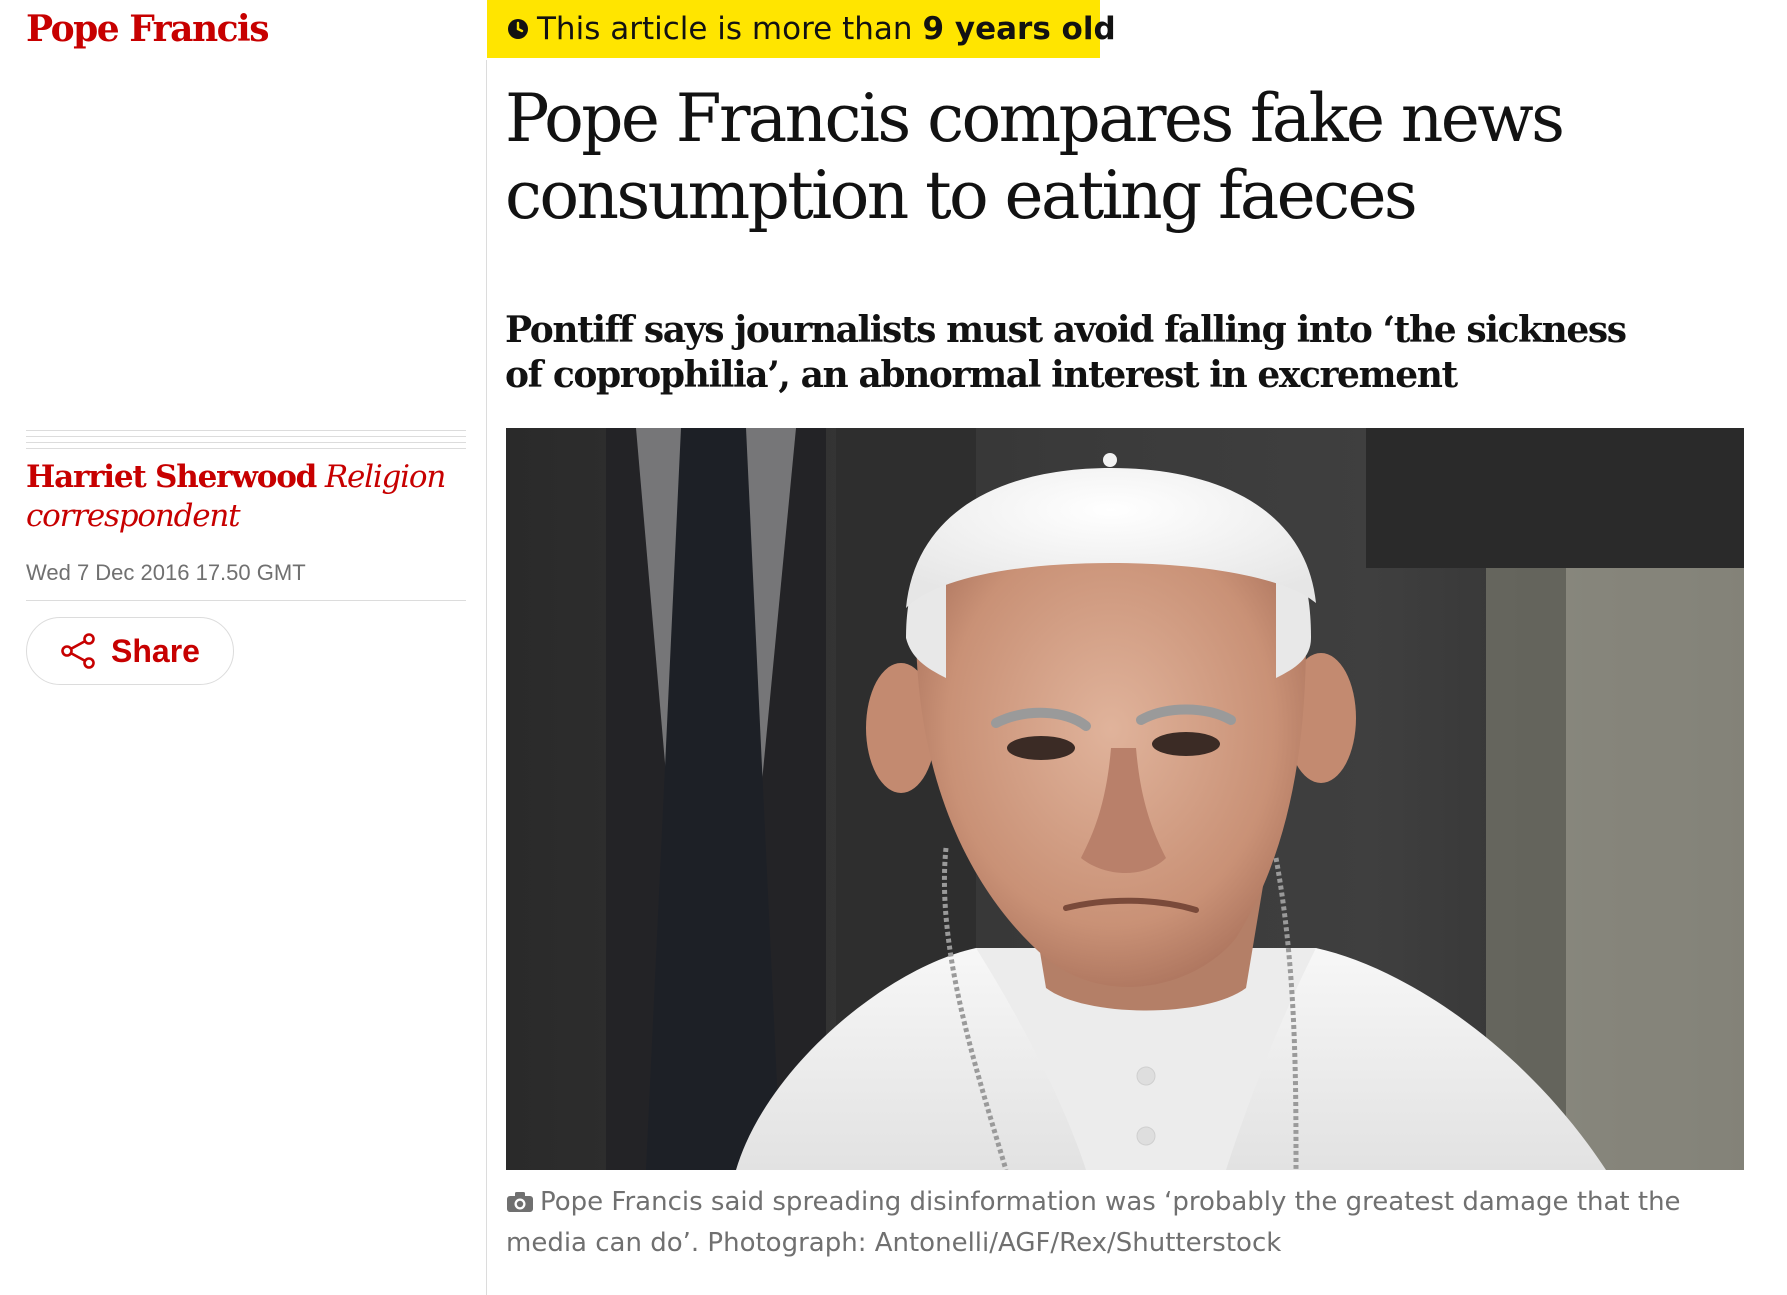  I want to click on banner-prefix: This article is more than, so click(725, 29).